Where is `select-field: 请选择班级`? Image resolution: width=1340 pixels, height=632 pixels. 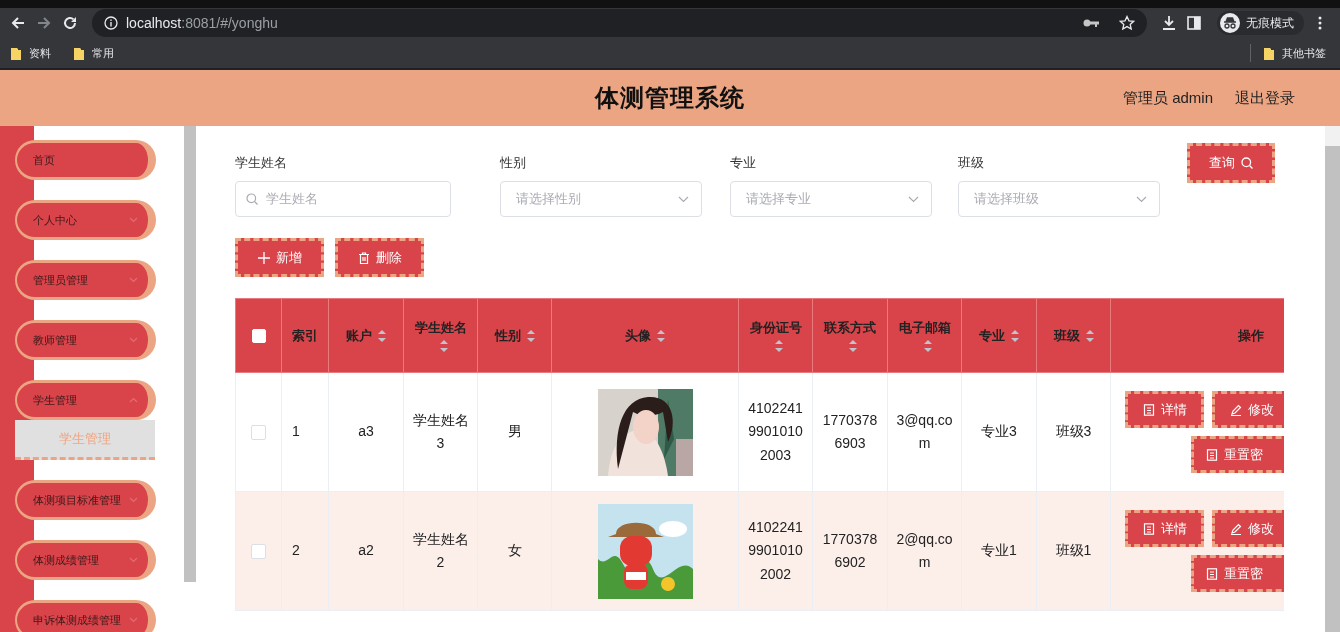
select-field: 请选择班级 is located at coordinates (1059, 199).